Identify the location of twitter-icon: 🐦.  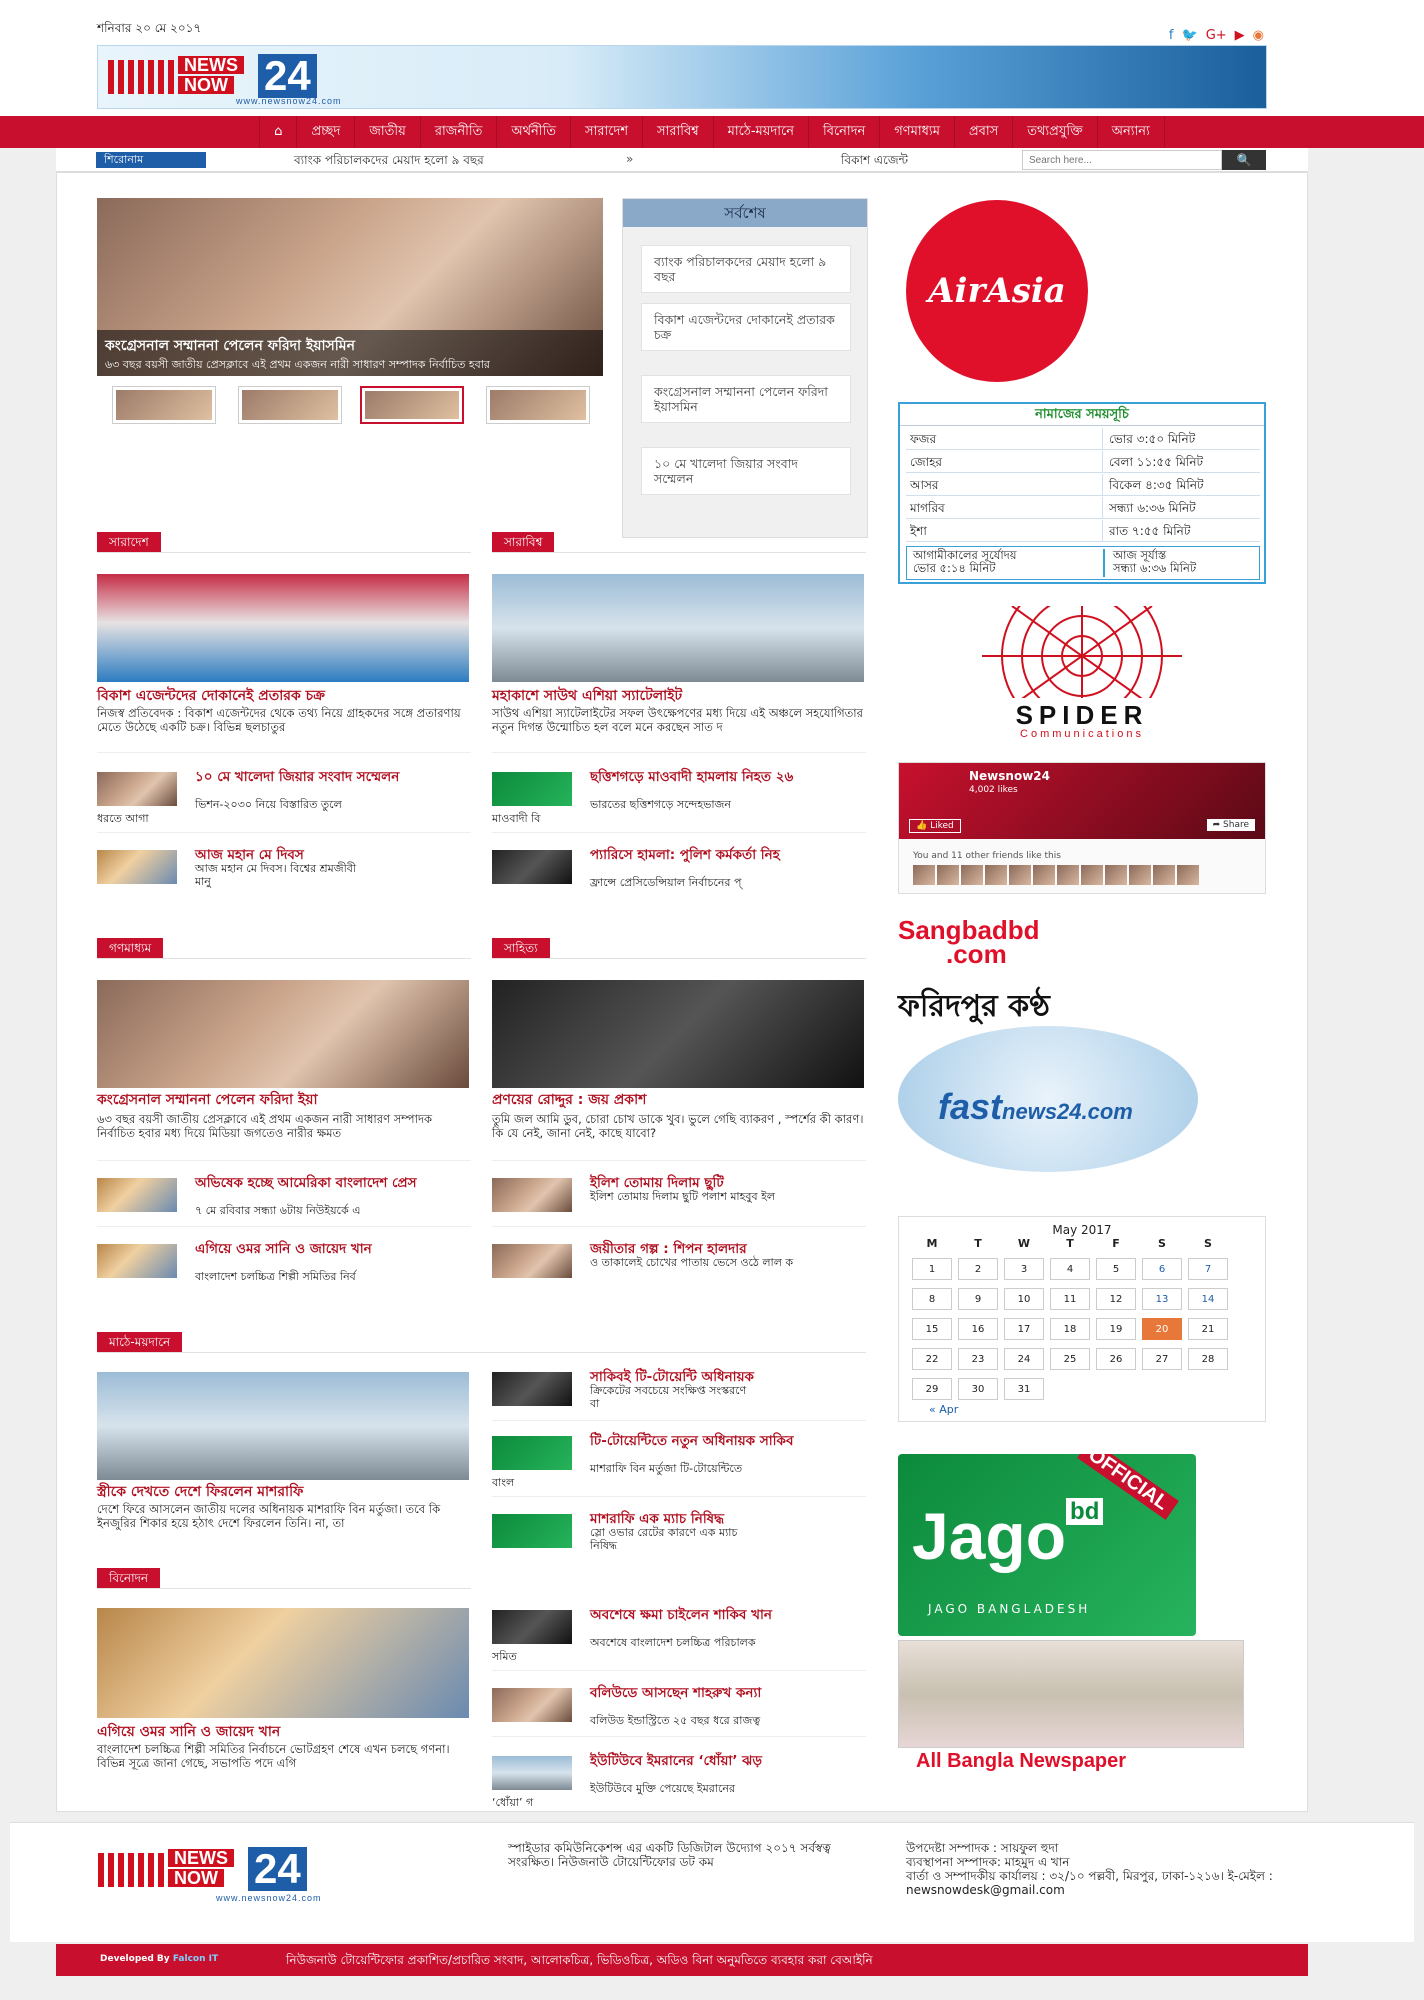
(1190, 35).